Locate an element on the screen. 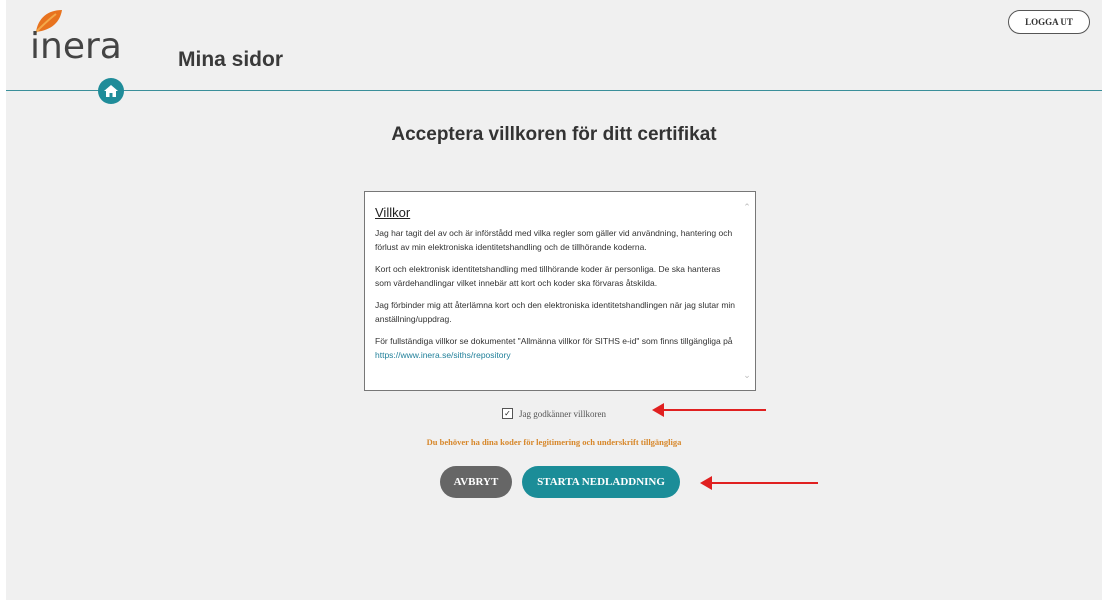  start-download-button: STARTA NEDLADDNING is located at coordinates (601, 482).